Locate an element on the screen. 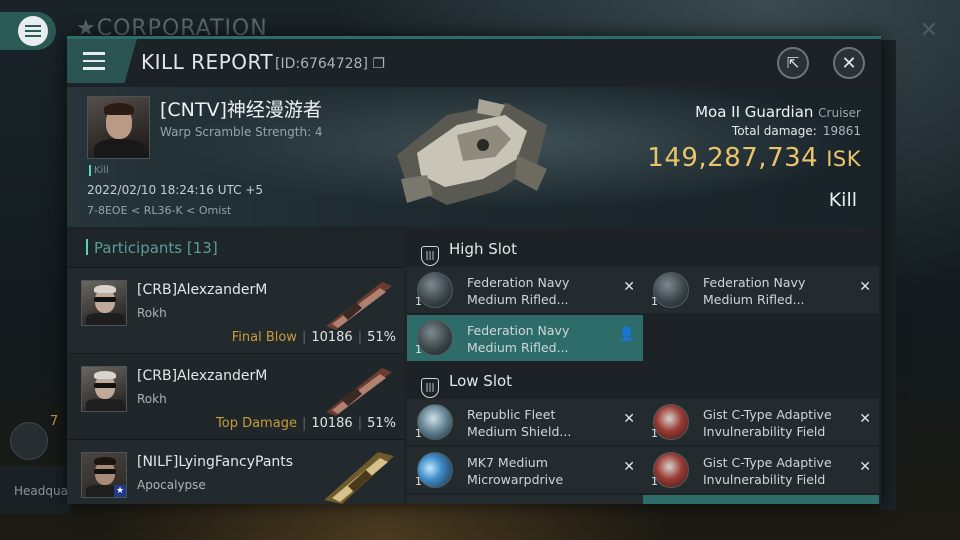 This screenshot has width=960, height=540. background-close-icon: ✕ is located at coordinates (929, 30).